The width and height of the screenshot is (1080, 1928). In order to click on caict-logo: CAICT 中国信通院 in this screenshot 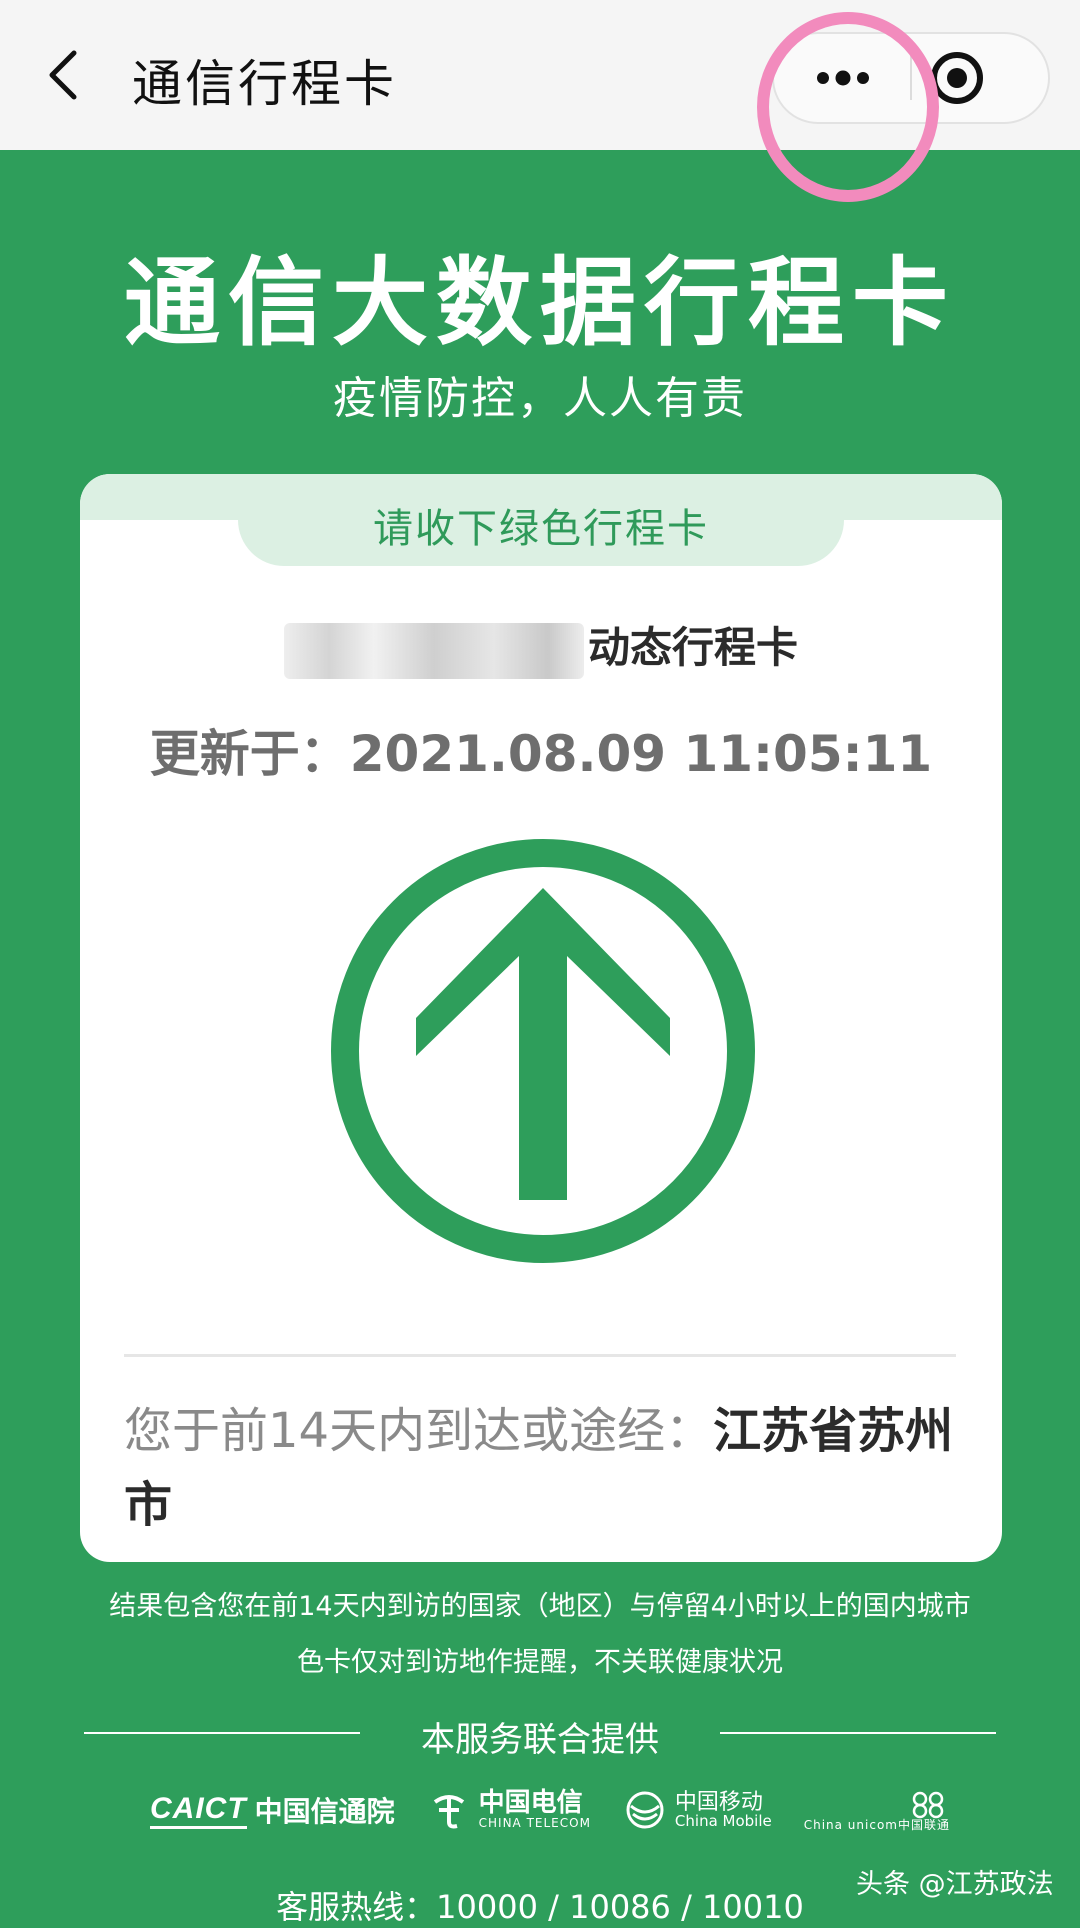, I will do `click(272, 1810)`.